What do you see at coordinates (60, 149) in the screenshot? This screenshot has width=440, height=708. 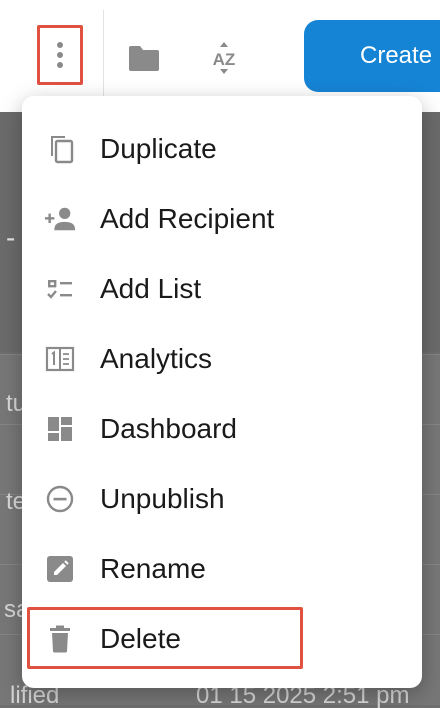 I see `duplicate-icon` at bounding box center [60, 149].